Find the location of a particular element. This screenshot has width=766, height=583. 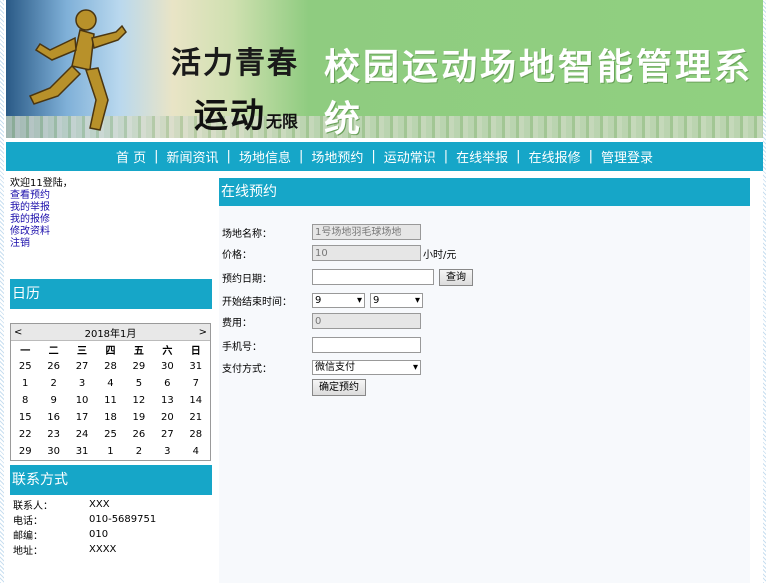

calendar-prev-icon: < is located at coordinates (18, 332).